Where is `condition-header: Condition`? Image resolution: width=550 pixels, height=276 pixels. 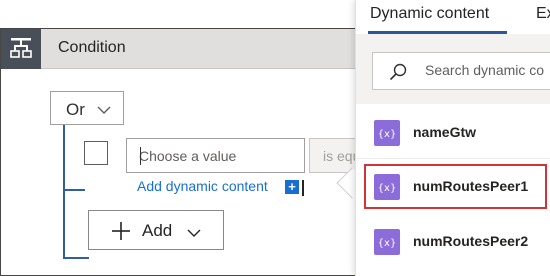
condition-header: Condition is located at coordinates (186, 49).